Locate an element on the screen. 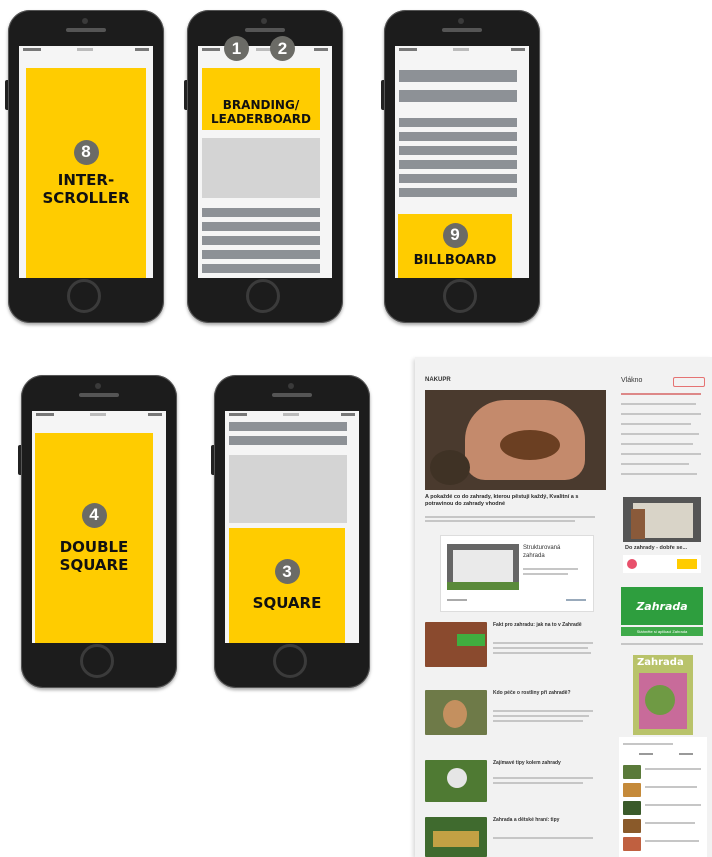 This screenshot has width=712, height=857. interscroller-ad: 8 INTER- SCROLLER is located at coordinates (86, 173).